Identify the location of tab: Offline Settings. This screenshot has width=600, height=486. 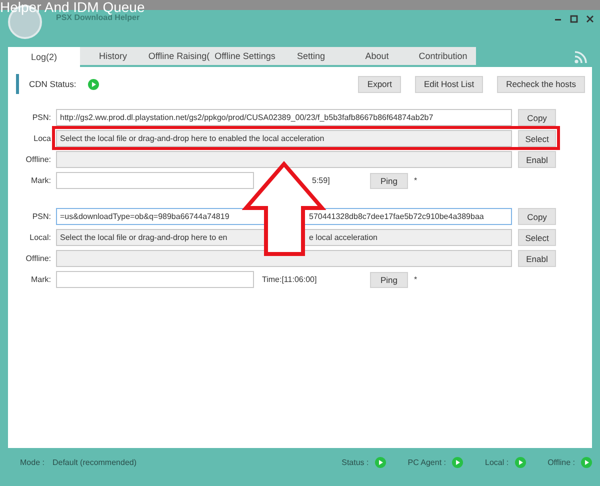
(245, 56).